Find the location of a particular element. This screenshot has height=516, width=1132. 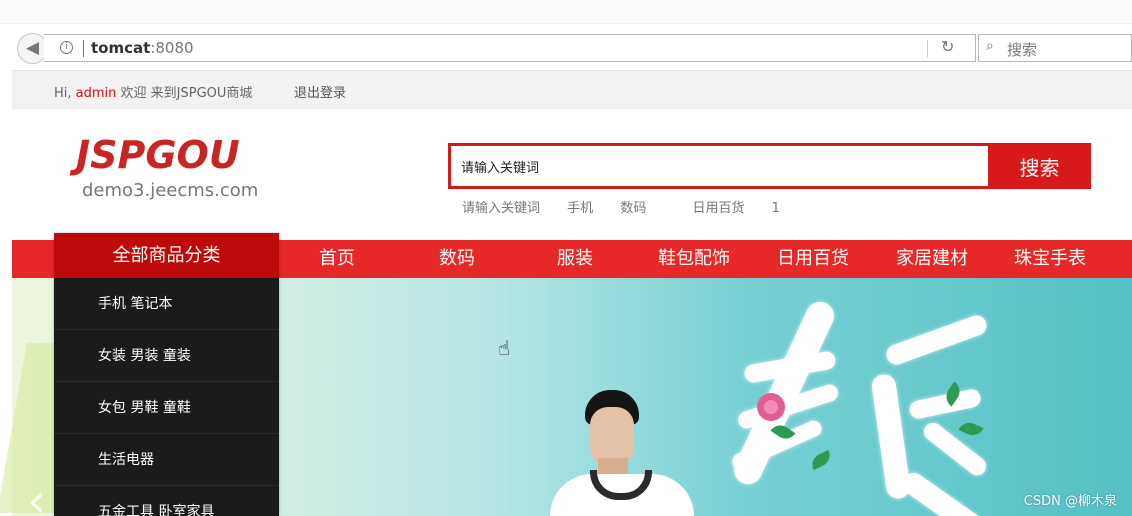

site-search-input is located at coordinates (721, 166).